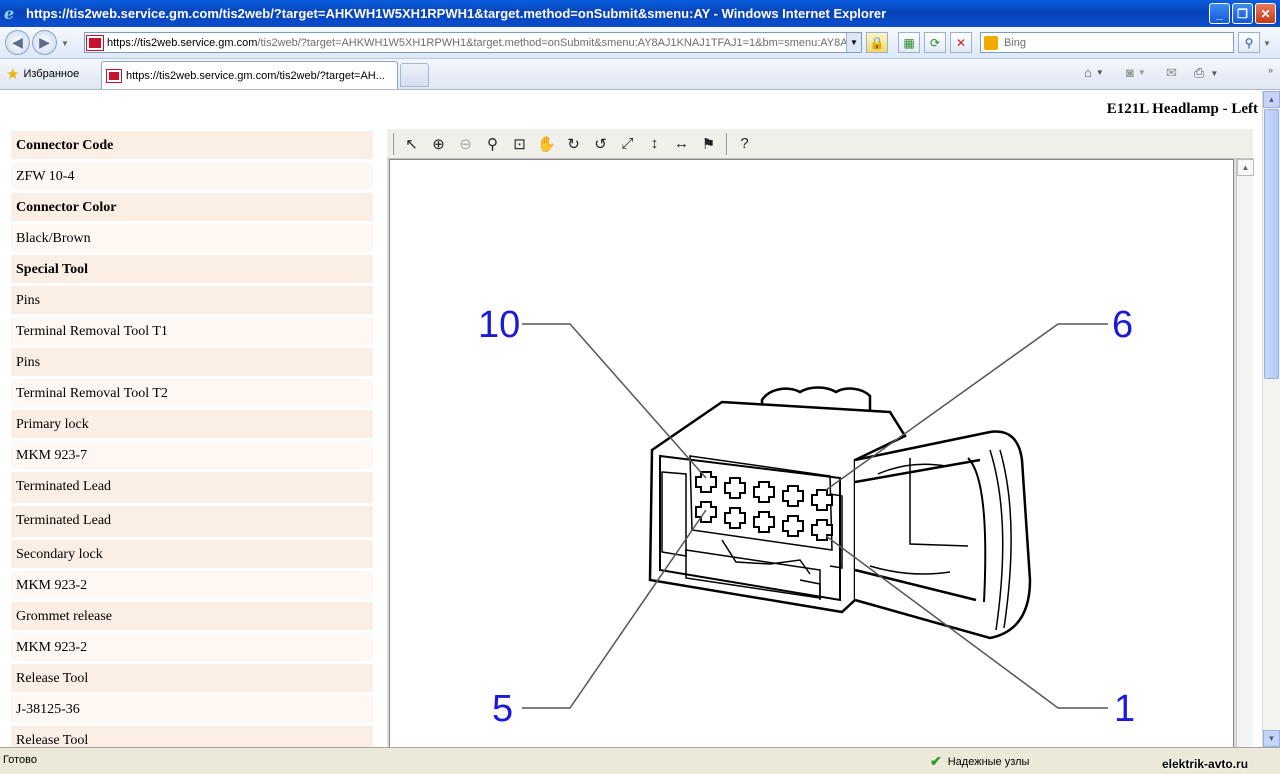 The image size is (1280, 774). What do you see at coordinates (708, 143) in the screenshot?
I see `highlight-icon: ⚑` at bounding box center [708, 143].